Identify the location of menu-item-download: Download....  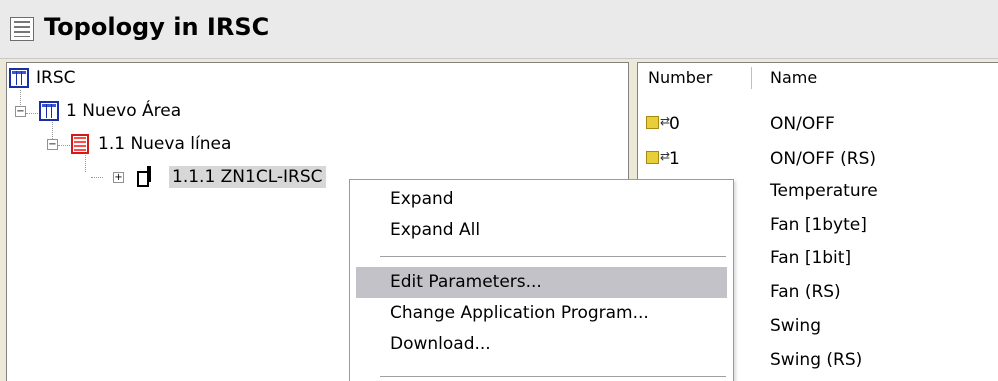
(541, 344).